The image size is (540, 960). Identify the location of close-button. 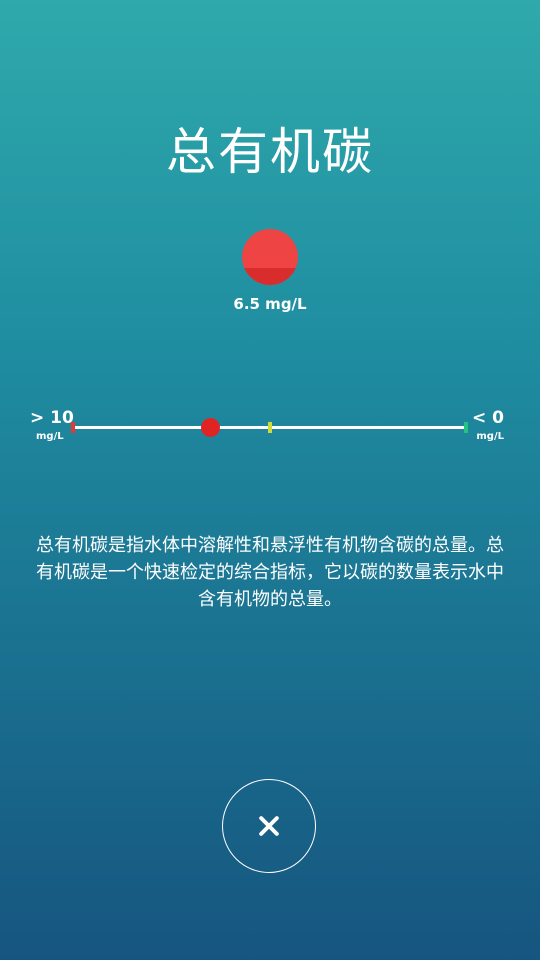
(269, 826).